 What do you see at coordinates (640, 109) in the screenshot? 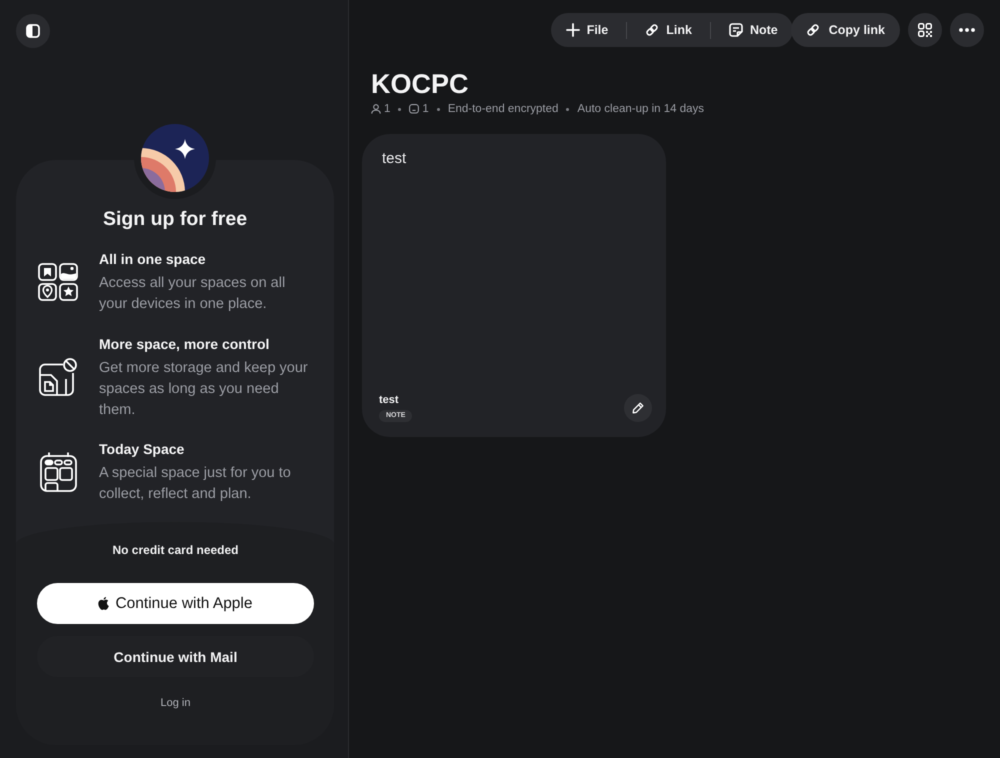
I see `space-info-text: Auto clean-up in 14 days` at bounding box center [640, 109].